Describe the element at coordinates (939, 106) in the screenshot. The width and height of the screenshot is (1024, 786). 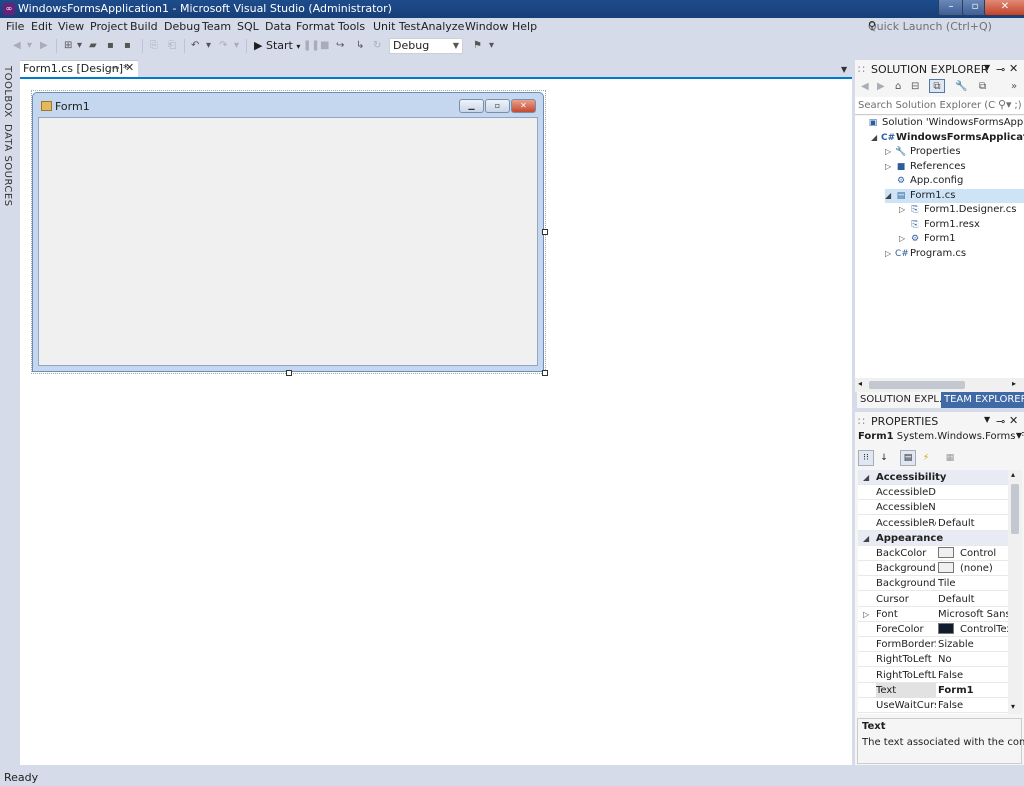
I see `solution-search-box: Search Solution Explorer (Ctrl+;) ⚲▾` at that location.